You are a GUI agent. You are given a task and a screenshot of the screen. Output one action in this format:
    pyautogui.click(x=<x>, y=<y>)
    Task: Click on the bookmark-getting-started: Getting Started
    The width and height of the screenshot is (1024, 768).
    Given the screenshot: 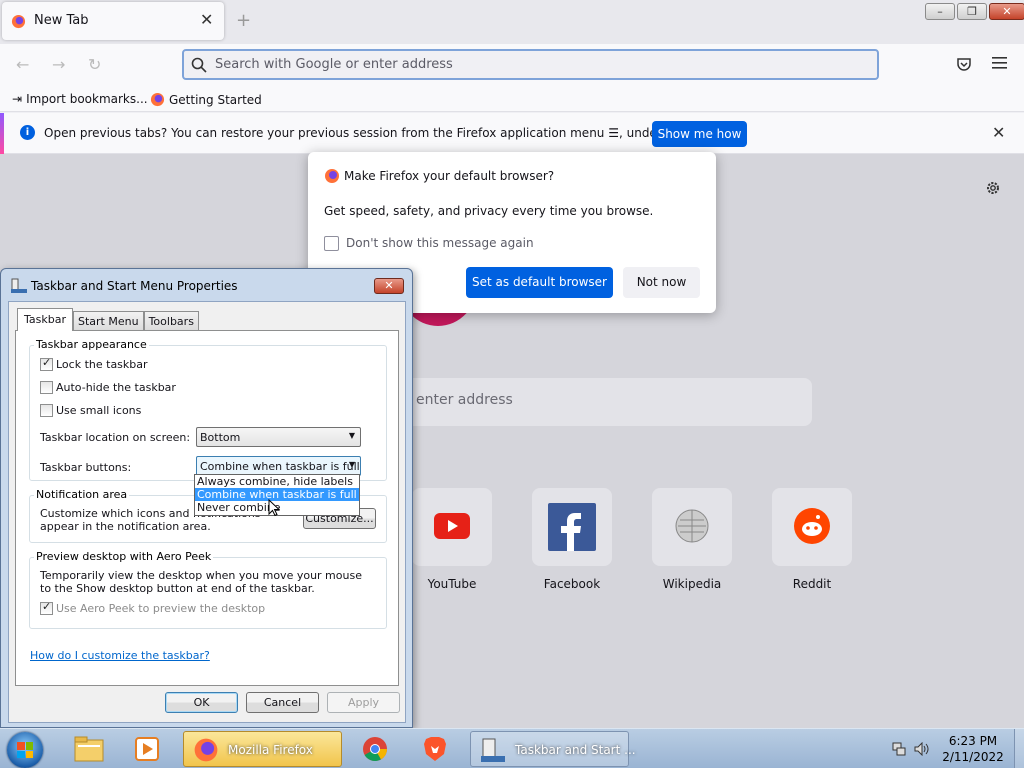 What is the action you would take?
    pyautogui.click(x=206, y=99)
    